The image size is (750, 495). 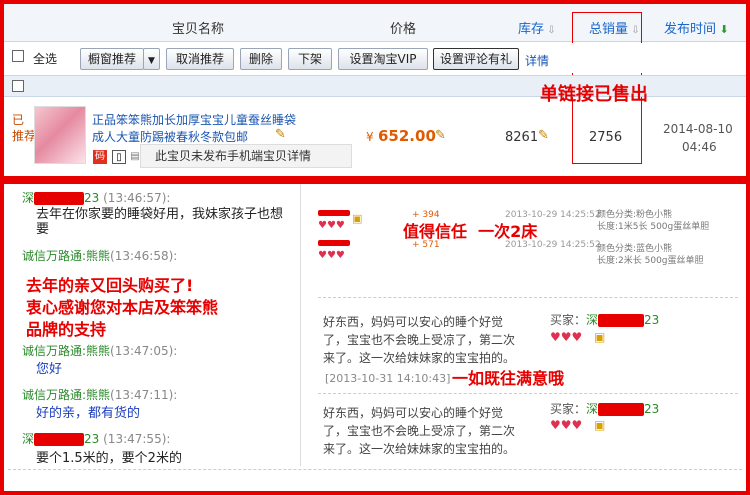 What do you see at coordinates (537, 27) in the screenshot?
I see `col-stock-header: 库存 ⇩` at bounding box center [537, 27].